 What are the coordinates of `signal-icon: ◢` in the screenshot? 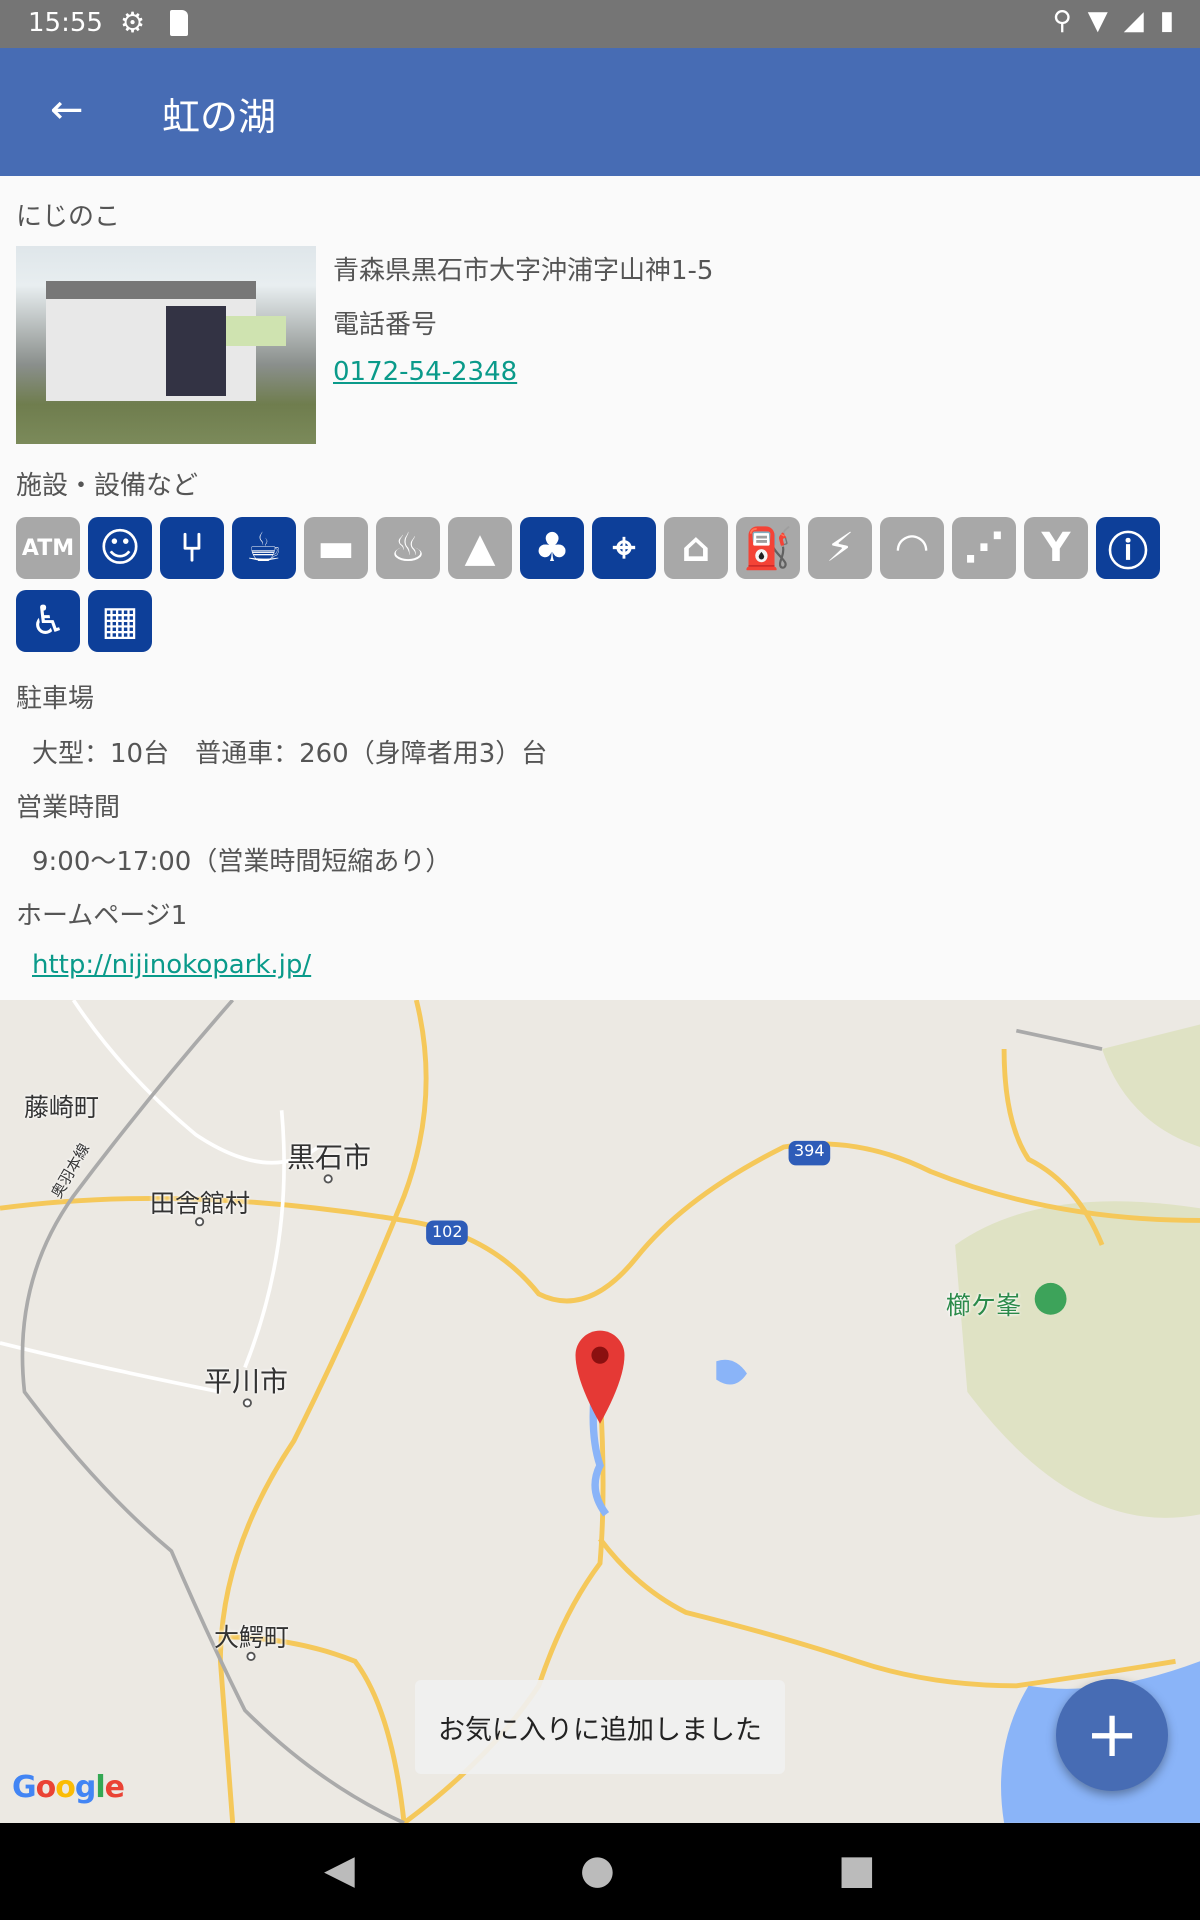 It's located at (1133, 21).